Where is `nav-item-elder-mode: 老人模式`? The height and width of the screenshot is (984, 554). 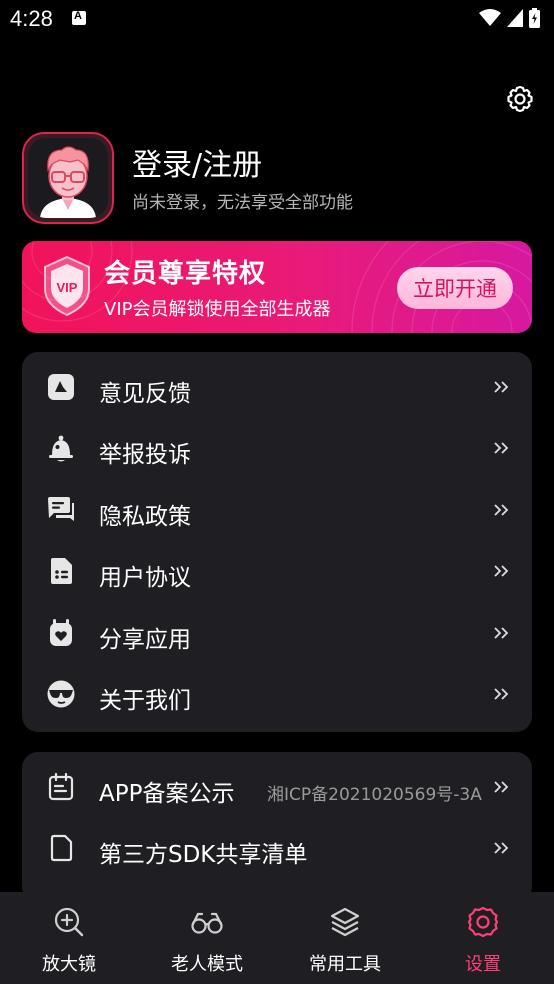 nav-item-elder-mode: 老人模式 is located at coordinates (207, 938).